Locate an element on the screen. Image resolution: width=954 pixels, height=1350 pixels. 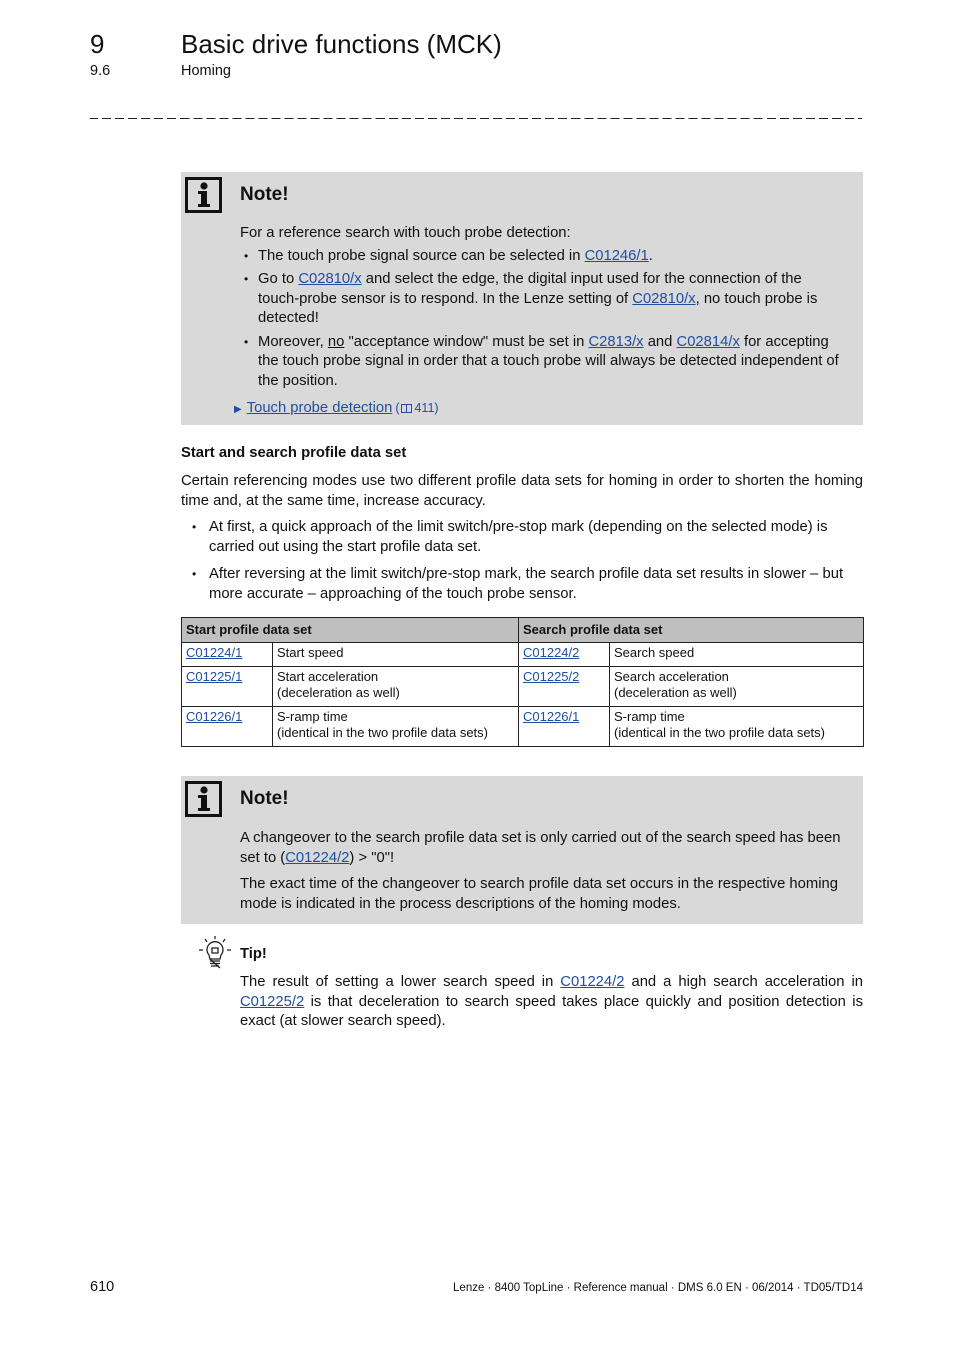
cell: C01224/2 is located at coordinates (564, 654).